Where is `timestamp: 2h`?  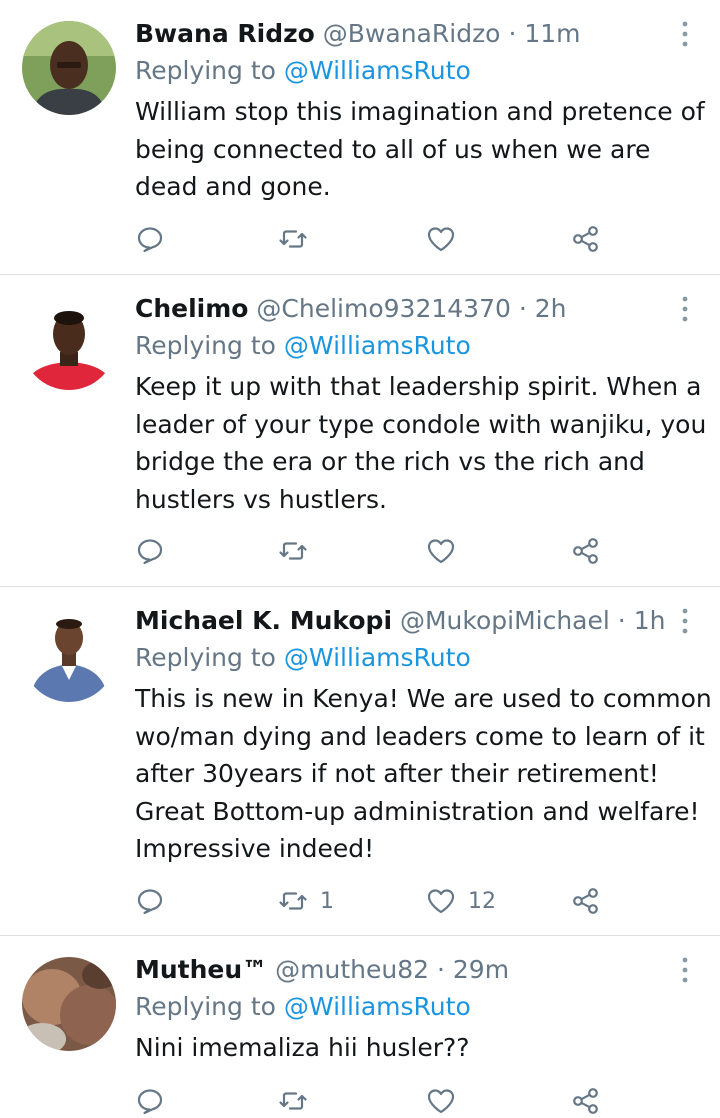 timestamp: 2h is located at coordinates (551, 308).